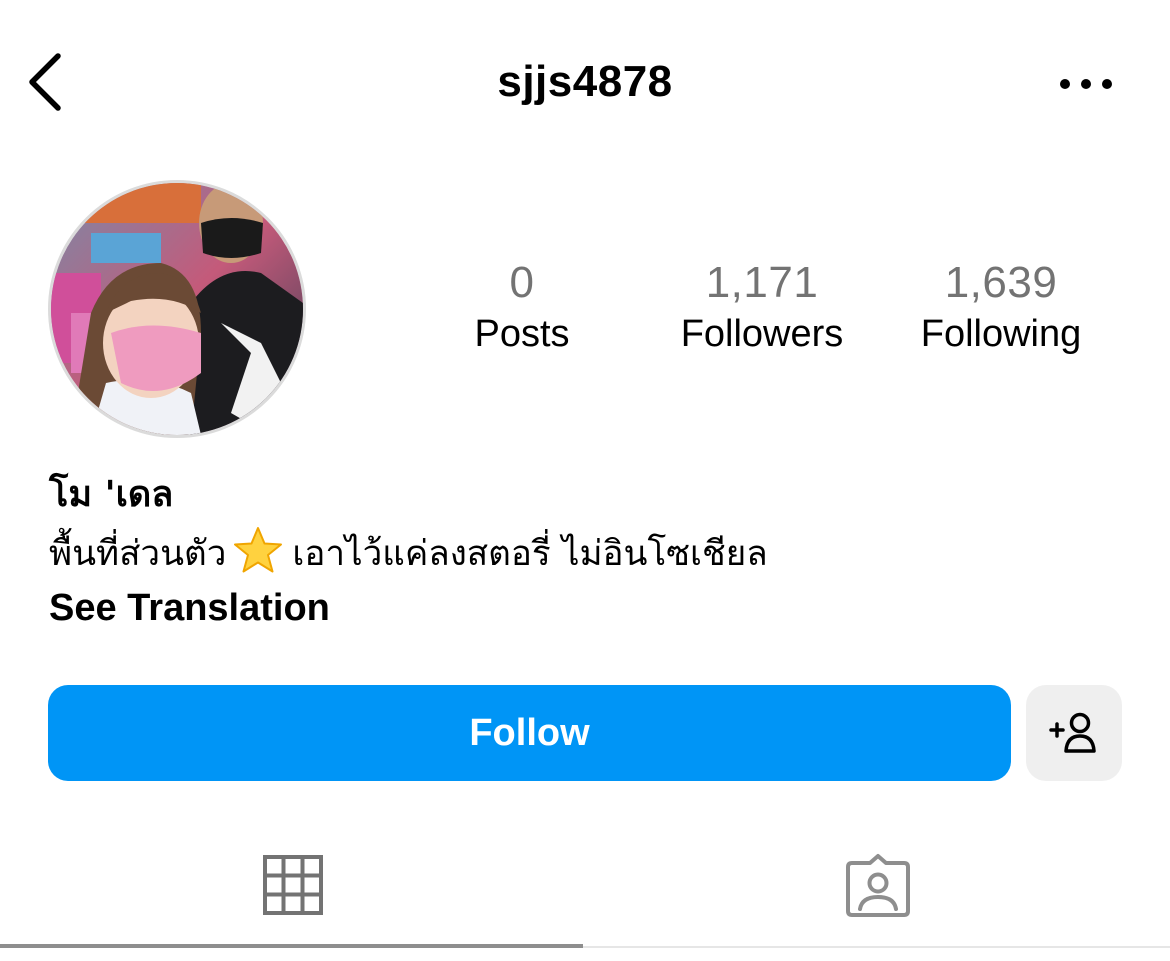 Image resolution: width=1170 pixels, height=961 pixels. What do you see at coordinates (189, 608) in the screenshot?
I see `see-translation-link: See Translation` at bounding box center [189, 608].